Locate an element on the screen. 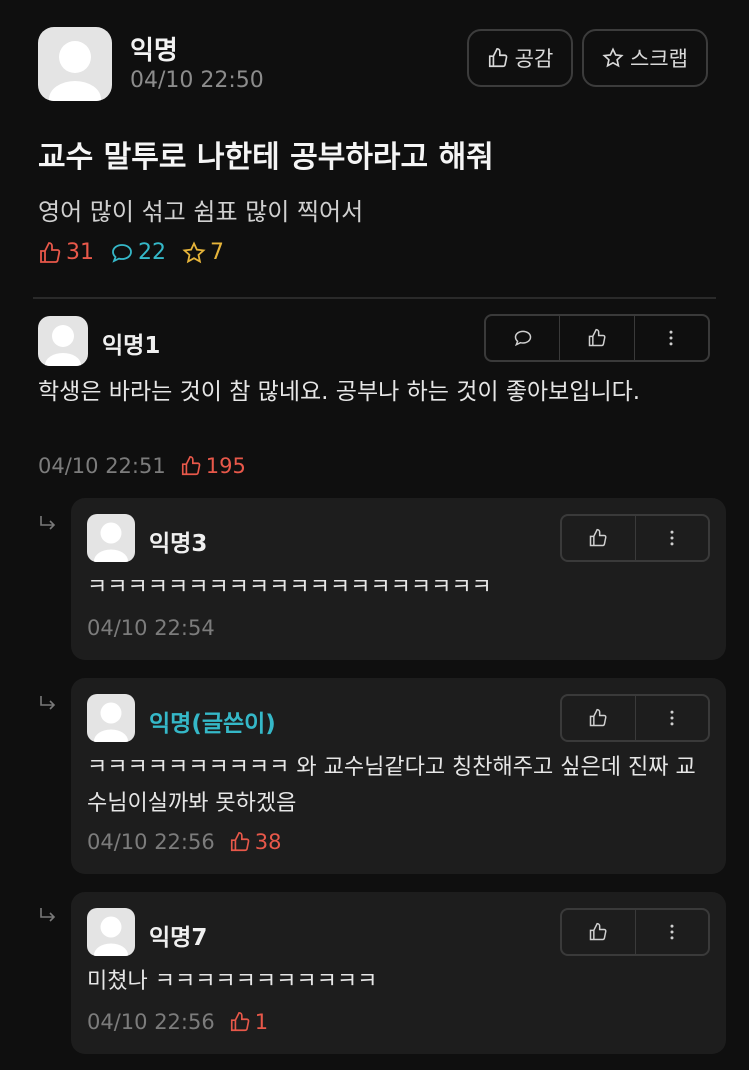  post-scraps-count: 7 is located at coordinates (217, 252).